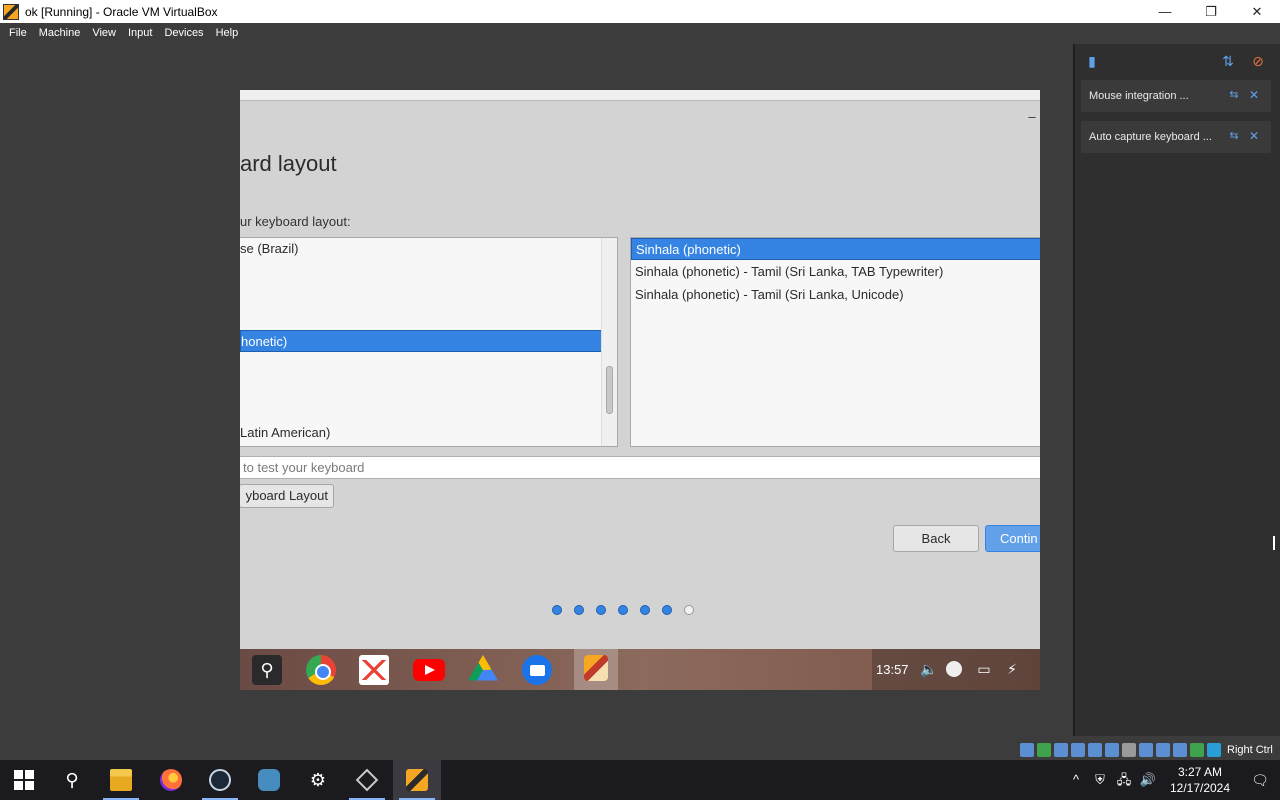 The width and height of the screenshot is (1280, 800). I want to click on window-controls: — ❐ ✕, so click(1211, 11).